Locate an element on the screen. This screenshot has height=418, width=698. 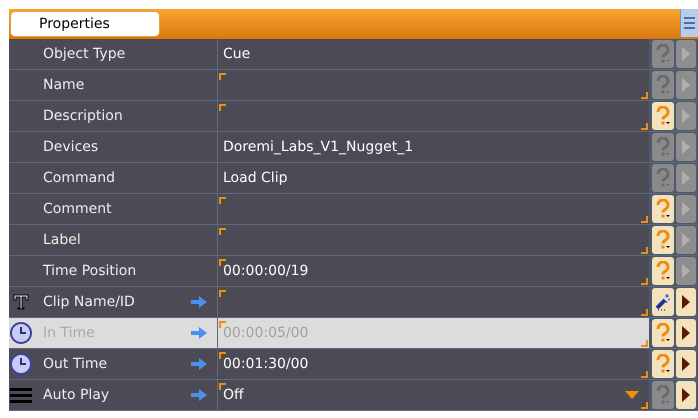
value-field: Doremi_Labs_V1_Nugget_1 is located at coordinates (433, 147).